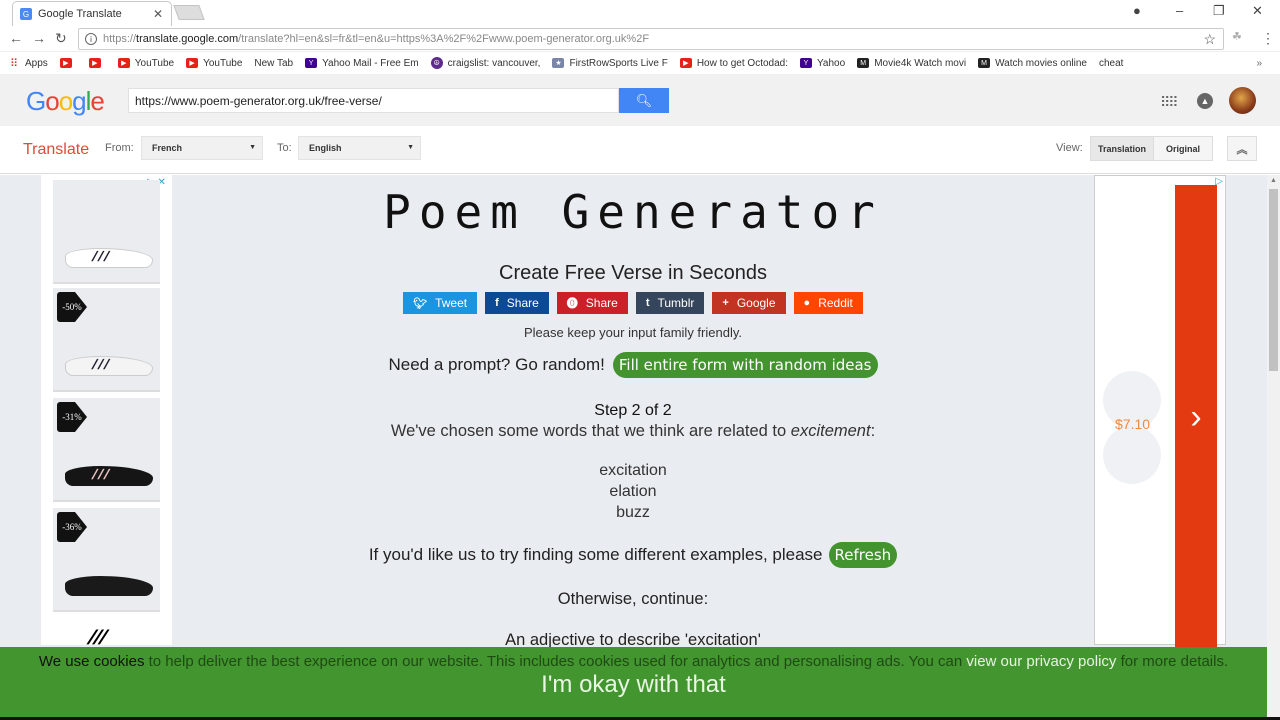 This screenshot has height=720, width=1280. I want to click on left-ad: ▷ ✕ /// -50% /// -31% /// -36% ///, so click(106, 412).